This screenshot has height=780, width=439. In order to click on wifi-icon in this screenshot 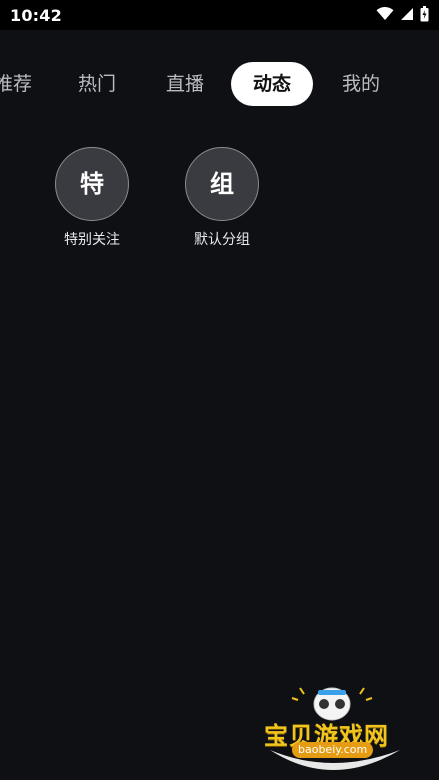, I will do `click(385, 14)`.